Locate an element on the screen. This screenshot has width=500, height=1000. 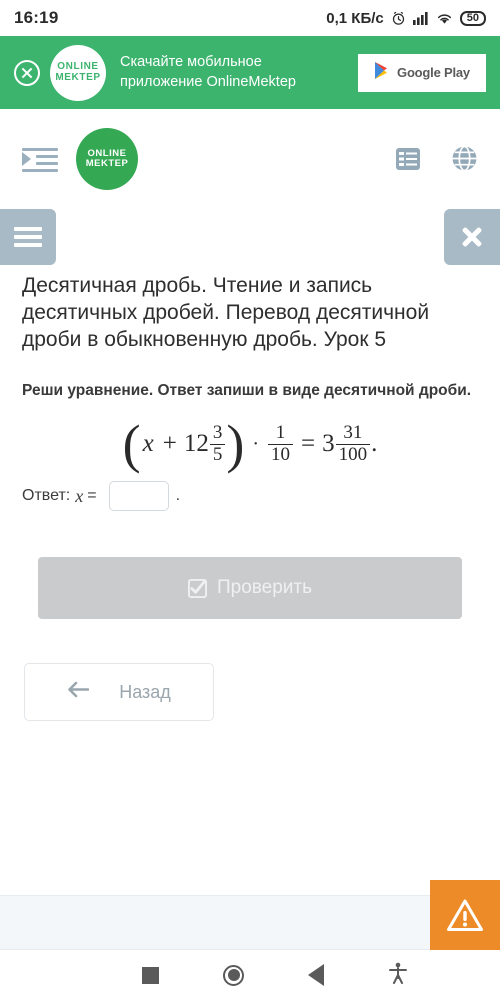
answer-equals: = is located at coordinates (92, 496).